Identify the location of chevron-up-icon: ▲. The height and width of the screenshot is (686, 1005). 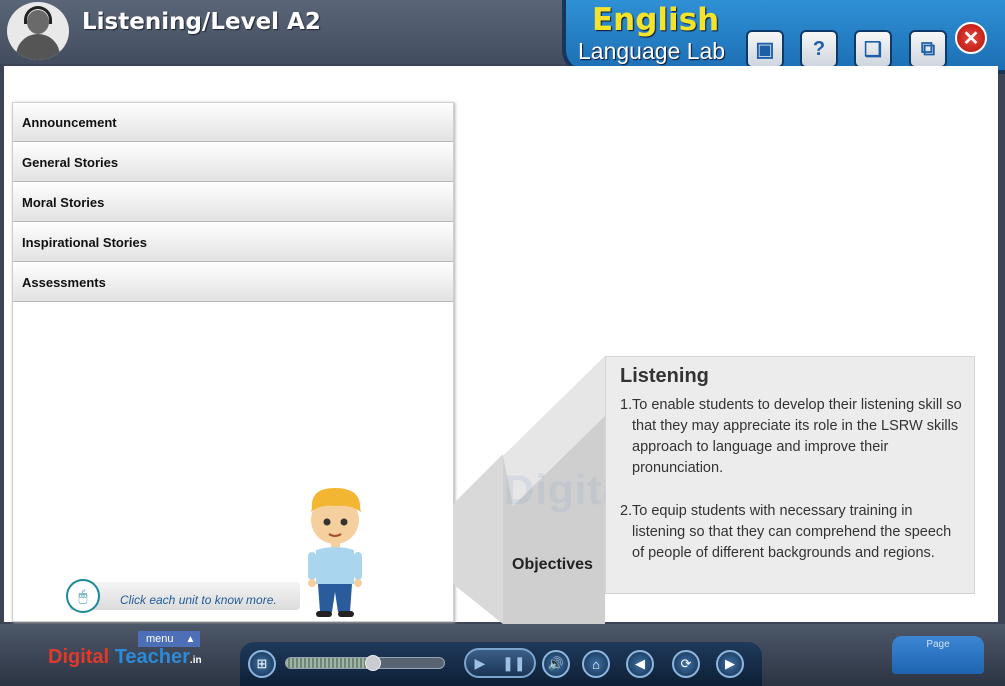
(190, 639).